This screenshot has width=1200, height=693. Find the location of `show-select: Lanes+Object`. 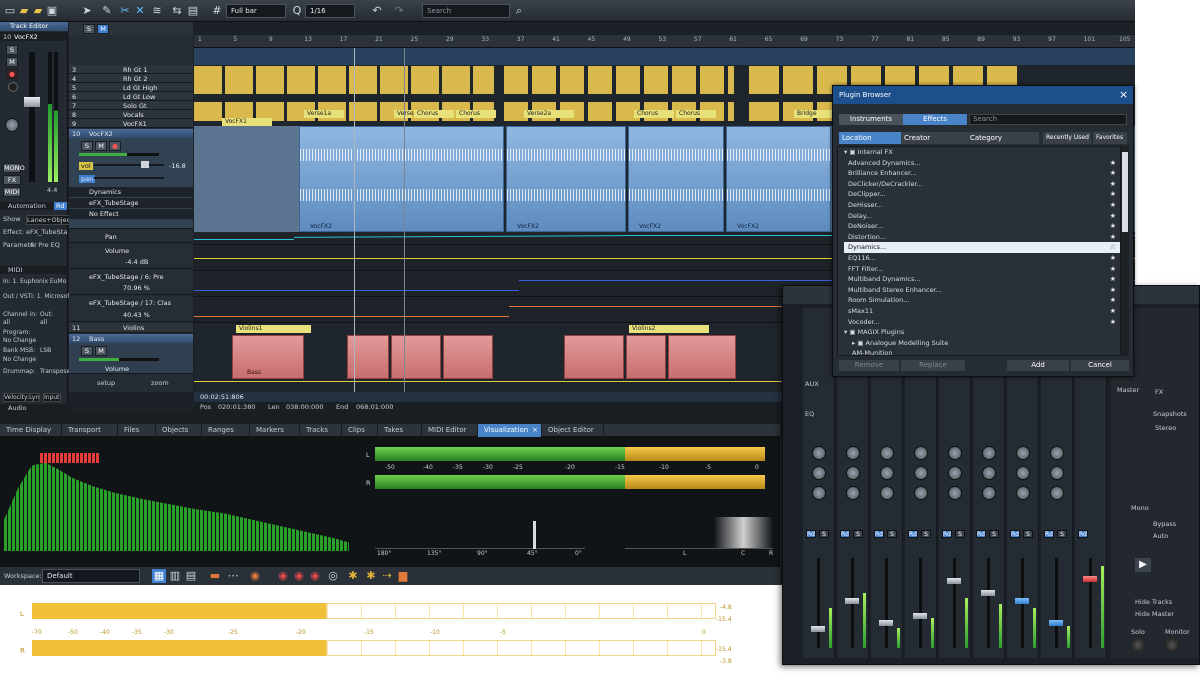

show-select: Lanes+Object is located at coordinates (50, 220).